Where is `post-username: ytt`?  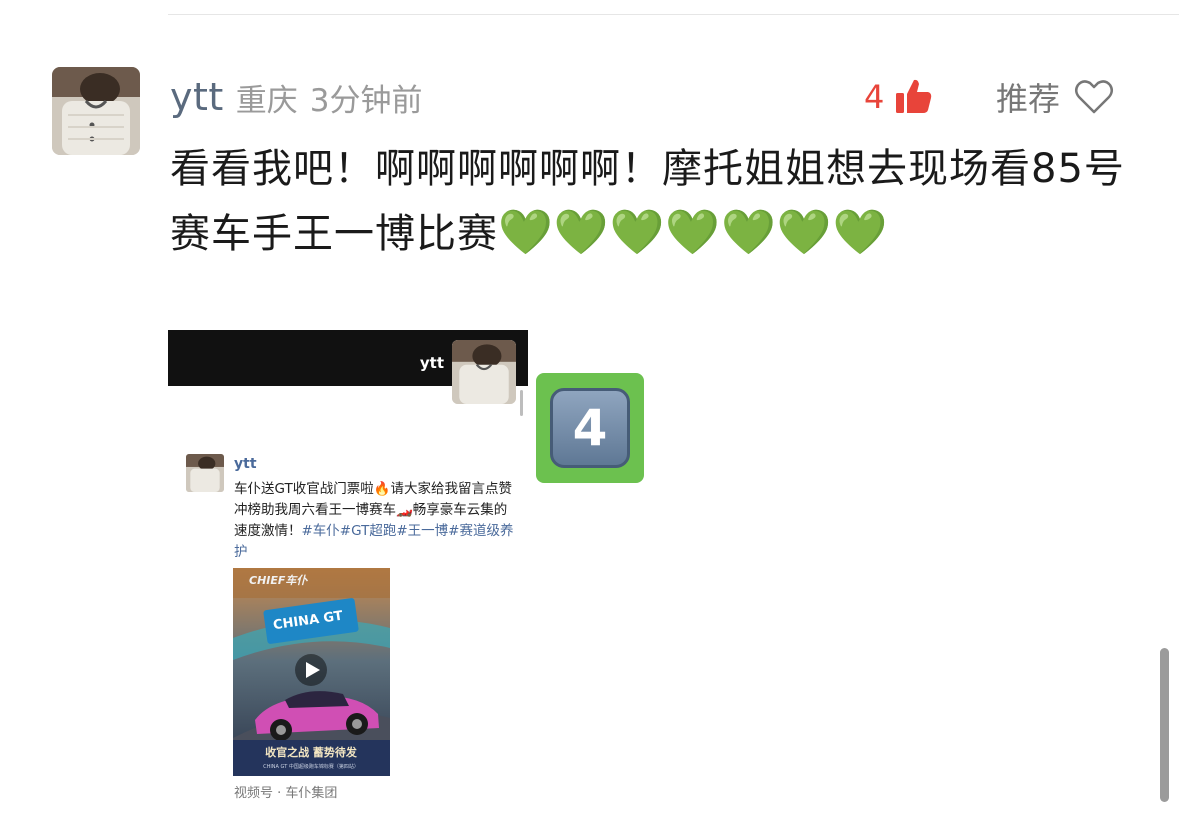 post-username: ytt is located at coordinates (245, 464).